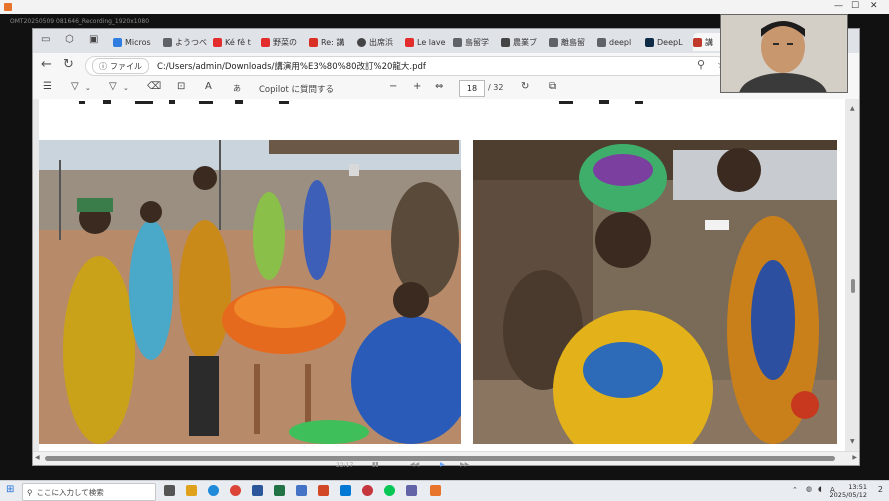  What do you see at coordinates (191, 490) in the screenshot?
I see `file-explorer-icon` at bounding box center [191, 490].